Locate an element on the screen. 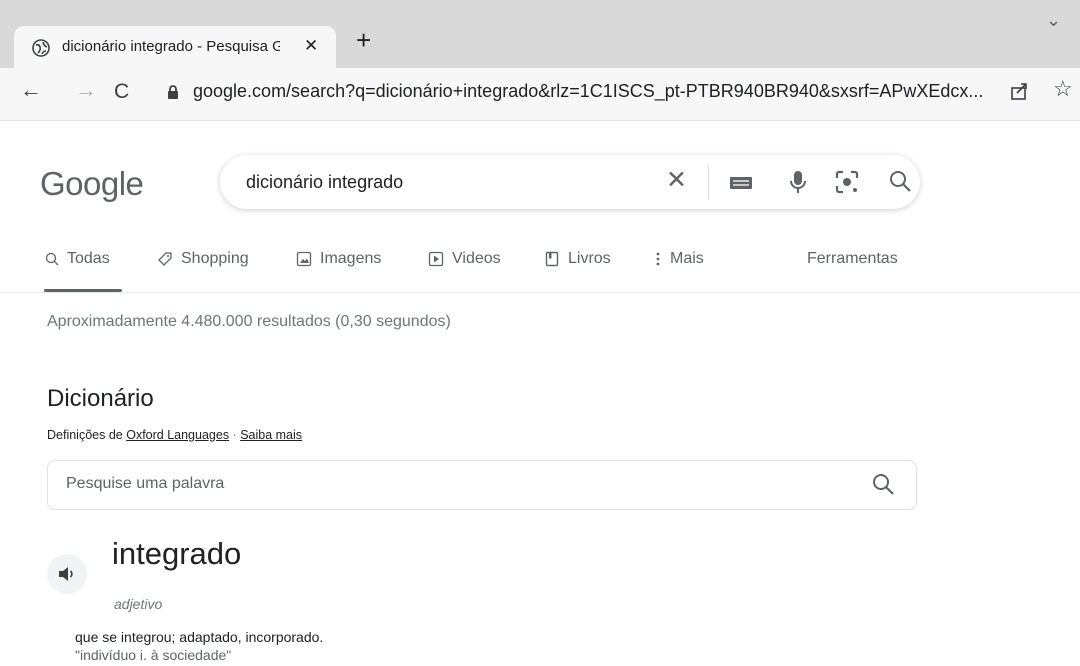 Image resolution: width=1080 pixels, height=666 pixels. headword: integrado is located at coordinates (177, 553).